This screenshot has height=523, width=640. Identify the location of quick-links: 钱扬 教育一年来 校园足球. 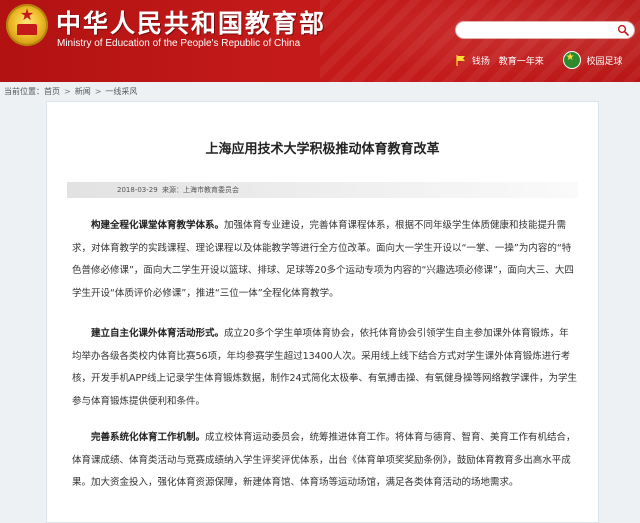
(539, 60).